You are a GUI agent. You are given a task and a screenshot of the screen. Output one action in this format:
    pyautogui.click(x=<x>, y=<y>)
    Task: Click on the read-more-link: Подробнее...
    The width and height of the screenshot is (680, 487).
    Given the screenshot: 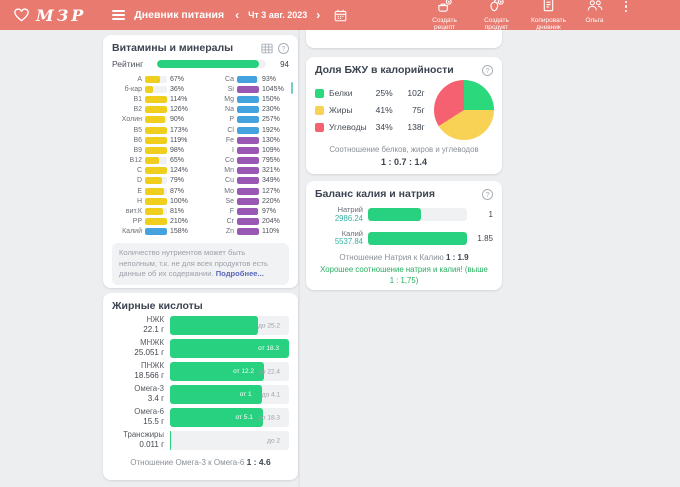 What is the action you would take?
    pyautogui.click(x=240, y=273)
    